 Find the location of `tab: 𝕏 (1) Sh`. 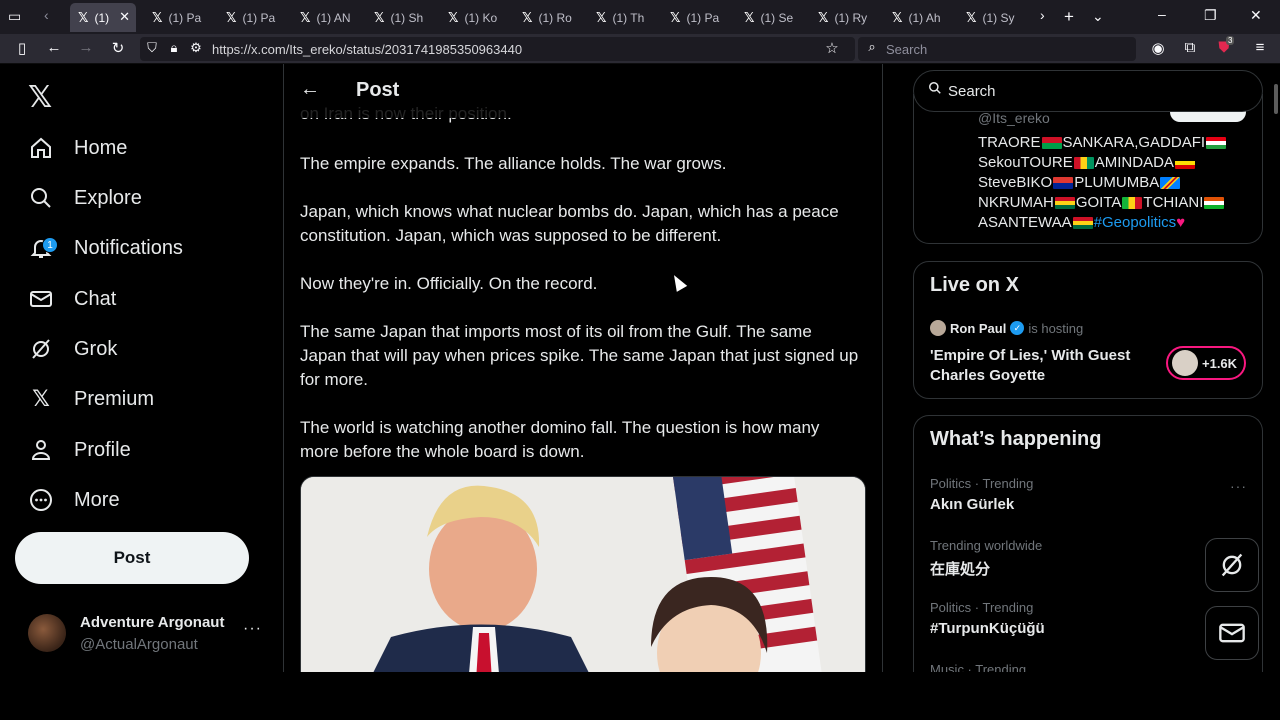

tab: 𝕏 (1) Sh is located at coordinates (398, 17).